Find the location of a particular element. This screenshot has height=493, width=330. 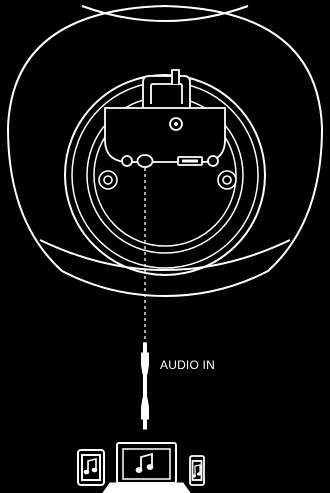

jack-body-lower is located at coordinates (145, 402).